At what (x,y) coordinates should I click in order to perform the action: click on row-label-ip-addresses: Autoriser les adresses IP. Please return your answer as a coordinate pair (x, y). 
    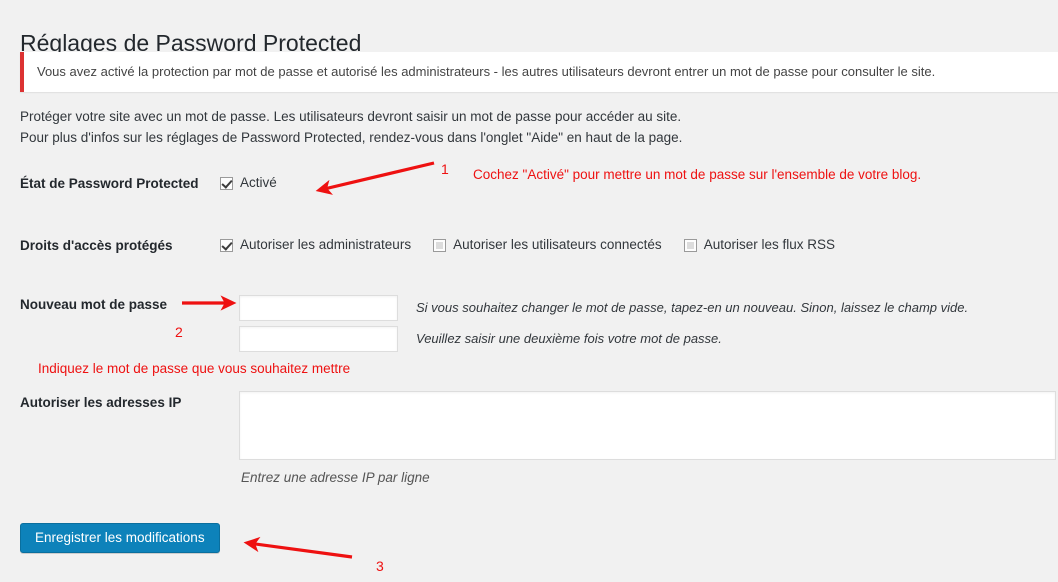
    Looking at the image, I should click on (101, 402).